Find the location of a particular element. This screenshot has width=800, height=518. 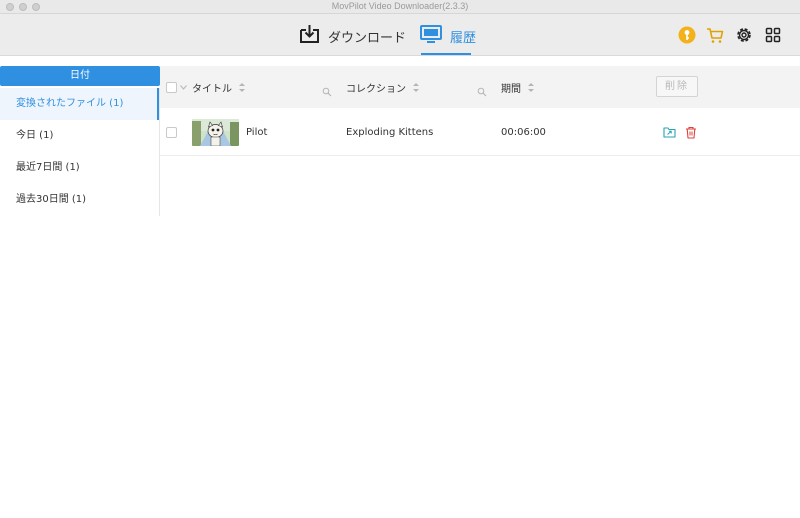

column-duration-label: 期間 is located at coordinates (511, 89).